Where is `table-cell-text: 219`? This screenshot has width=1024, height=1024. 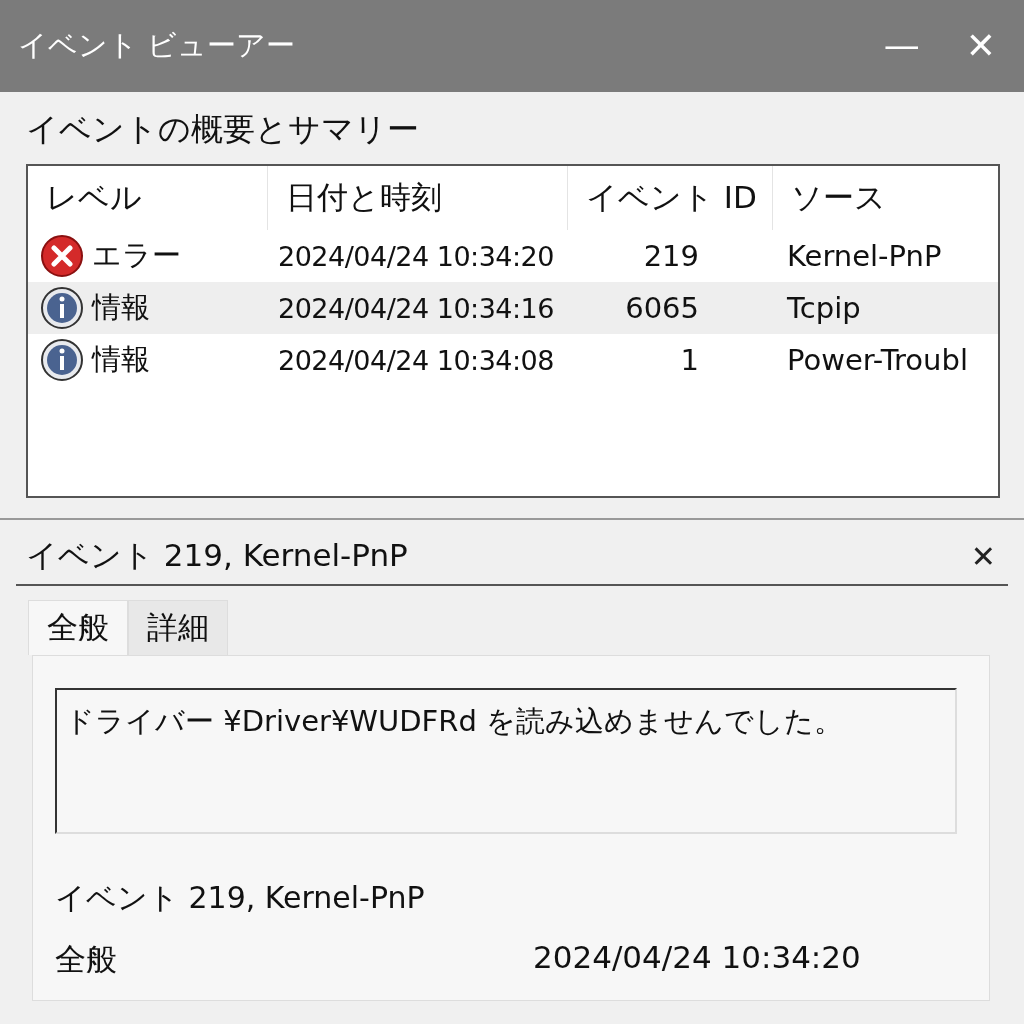
table-cell-text: 219 is located at coordinates (671, 256).